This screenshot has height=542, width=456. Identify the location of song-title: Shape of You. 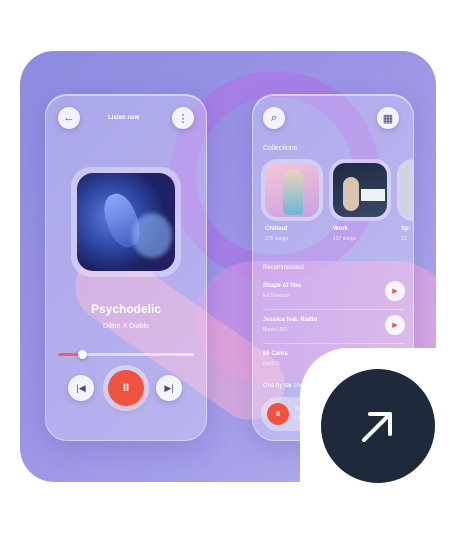
(282, 286).